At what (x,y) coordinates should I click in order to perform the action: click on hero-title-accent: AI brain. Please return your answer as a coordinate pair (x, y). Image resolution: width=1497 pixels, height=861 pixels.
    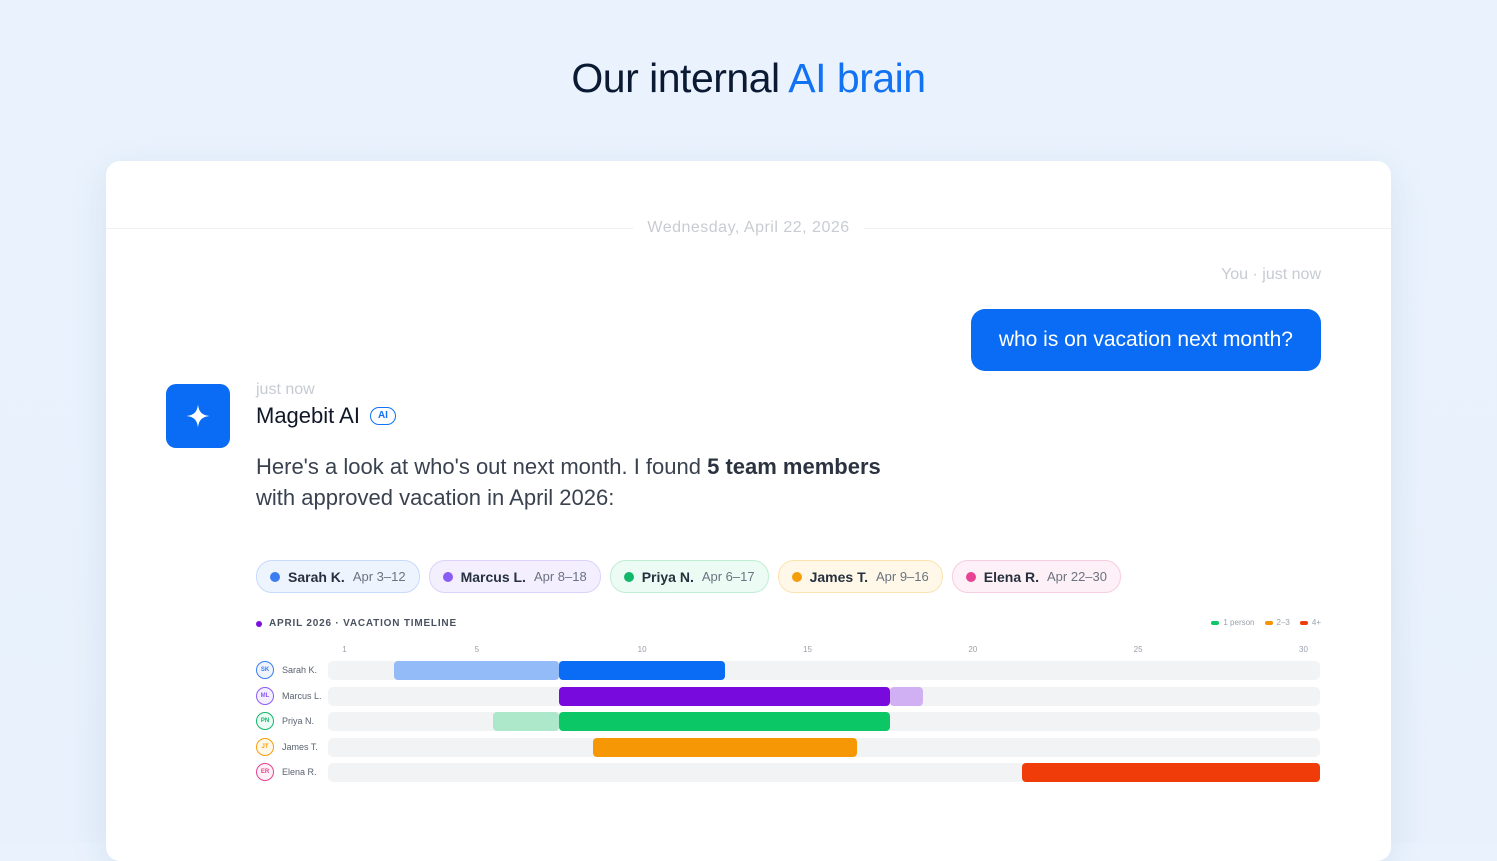
    Looking at the image, I should click on (857, 78).